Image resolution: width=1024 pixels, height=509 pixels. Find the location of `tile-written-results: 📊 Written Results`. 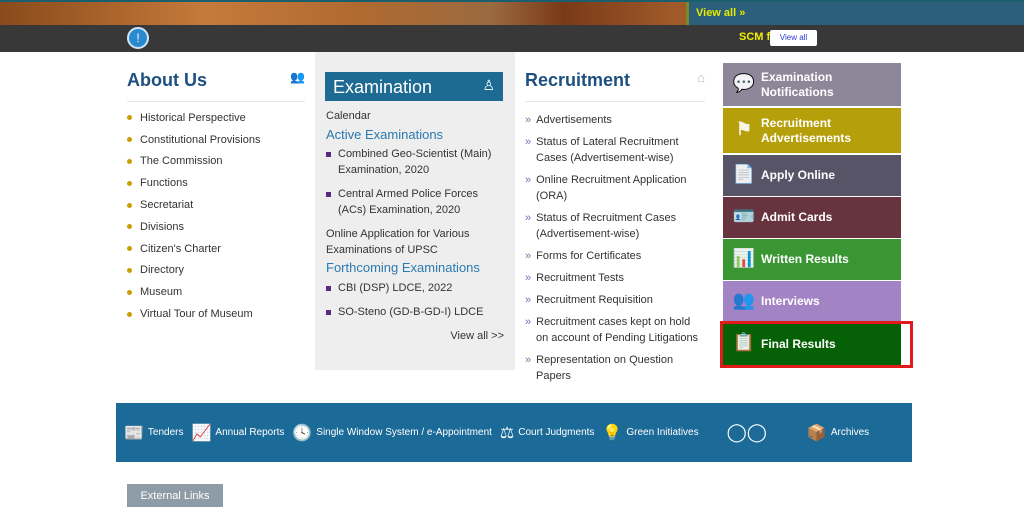

tile-written-results: 📊 Written Results is located at coordinates (812, 259).